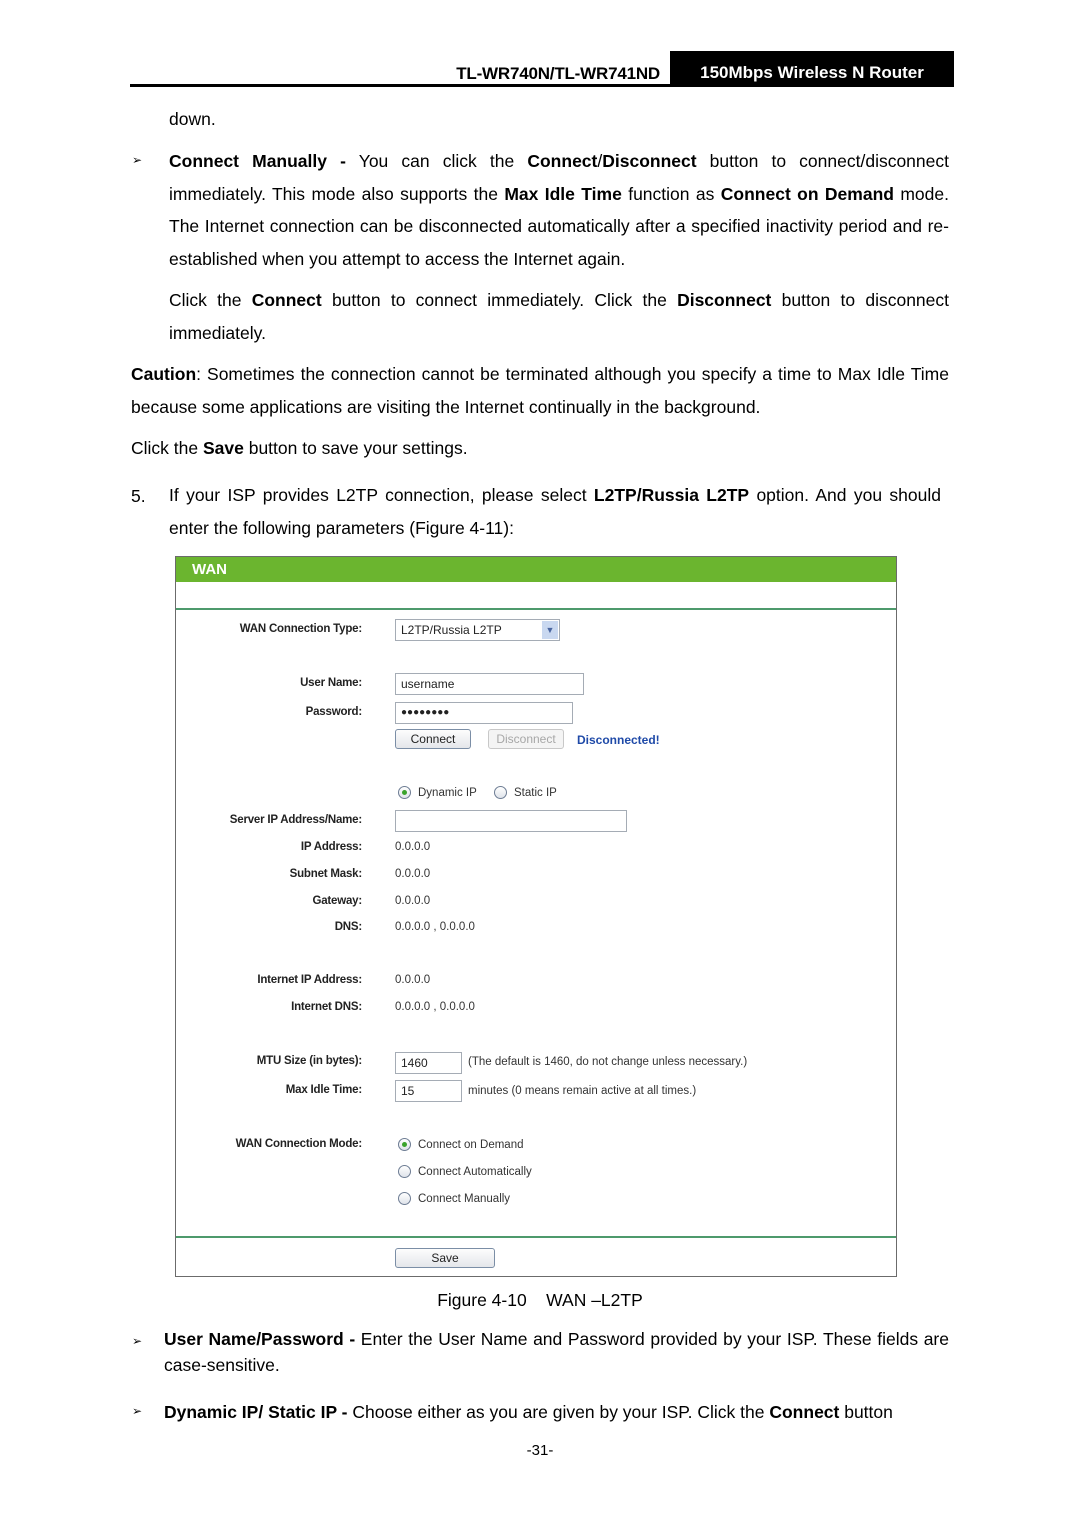  What do you see at coordinates (511, 821) in the screenshot?
I see `server-input` at bounding box center [511, 821].